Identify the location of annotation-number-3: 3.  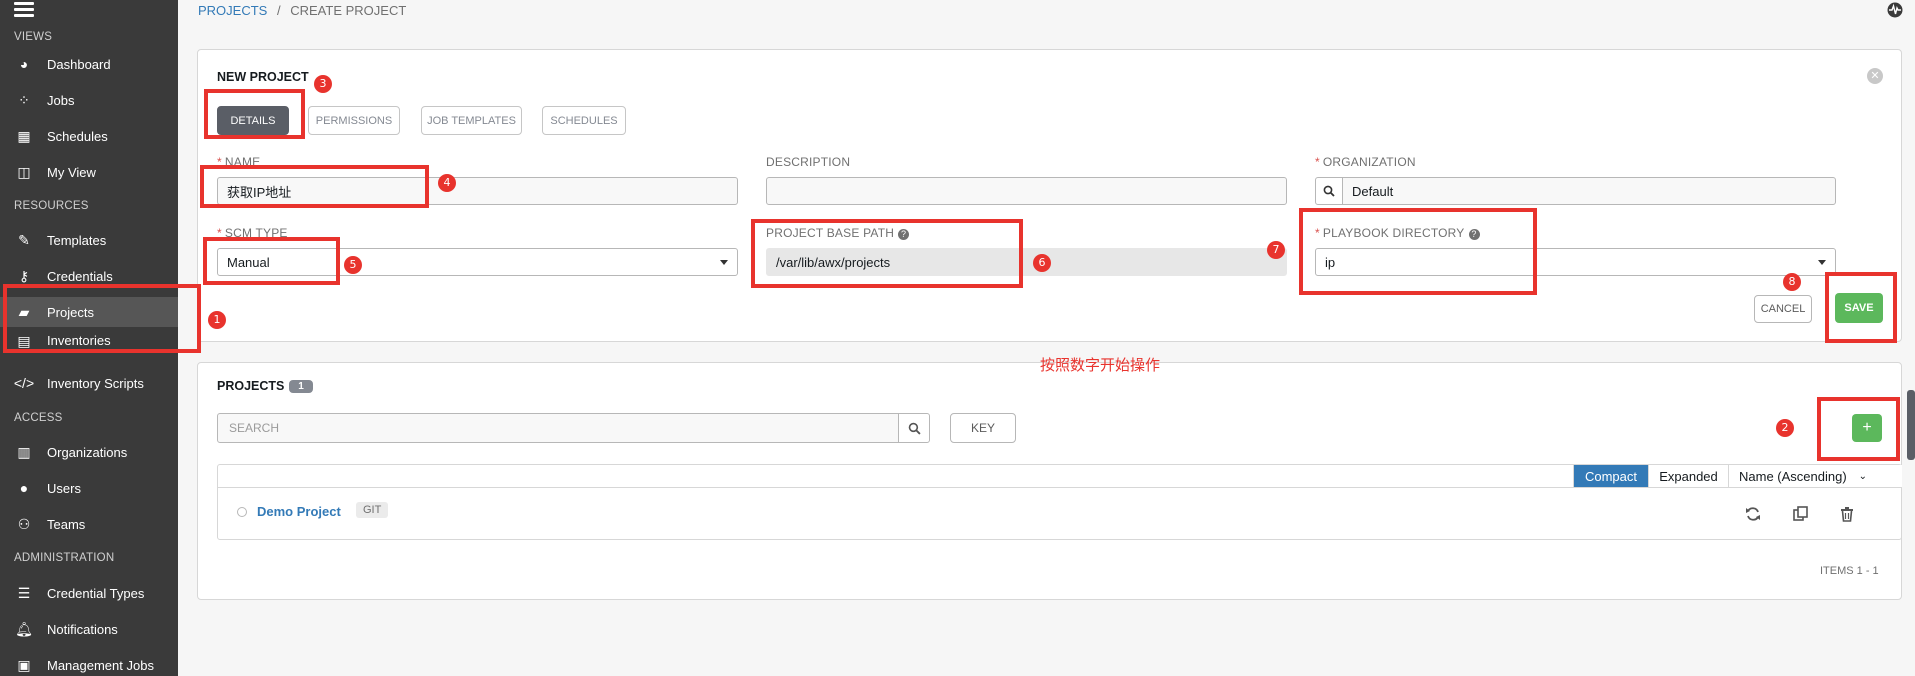
(323, 84).